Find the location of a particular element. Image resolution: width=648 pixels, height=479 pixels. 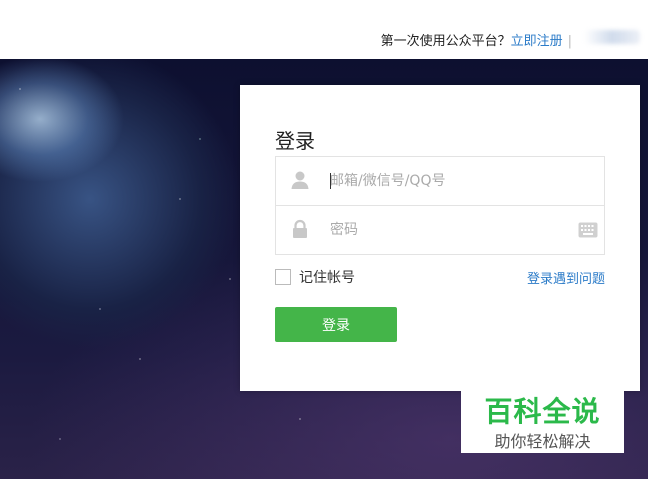

remember-account-checkbox: 记住帐号 is located at coordinates (315, 277).